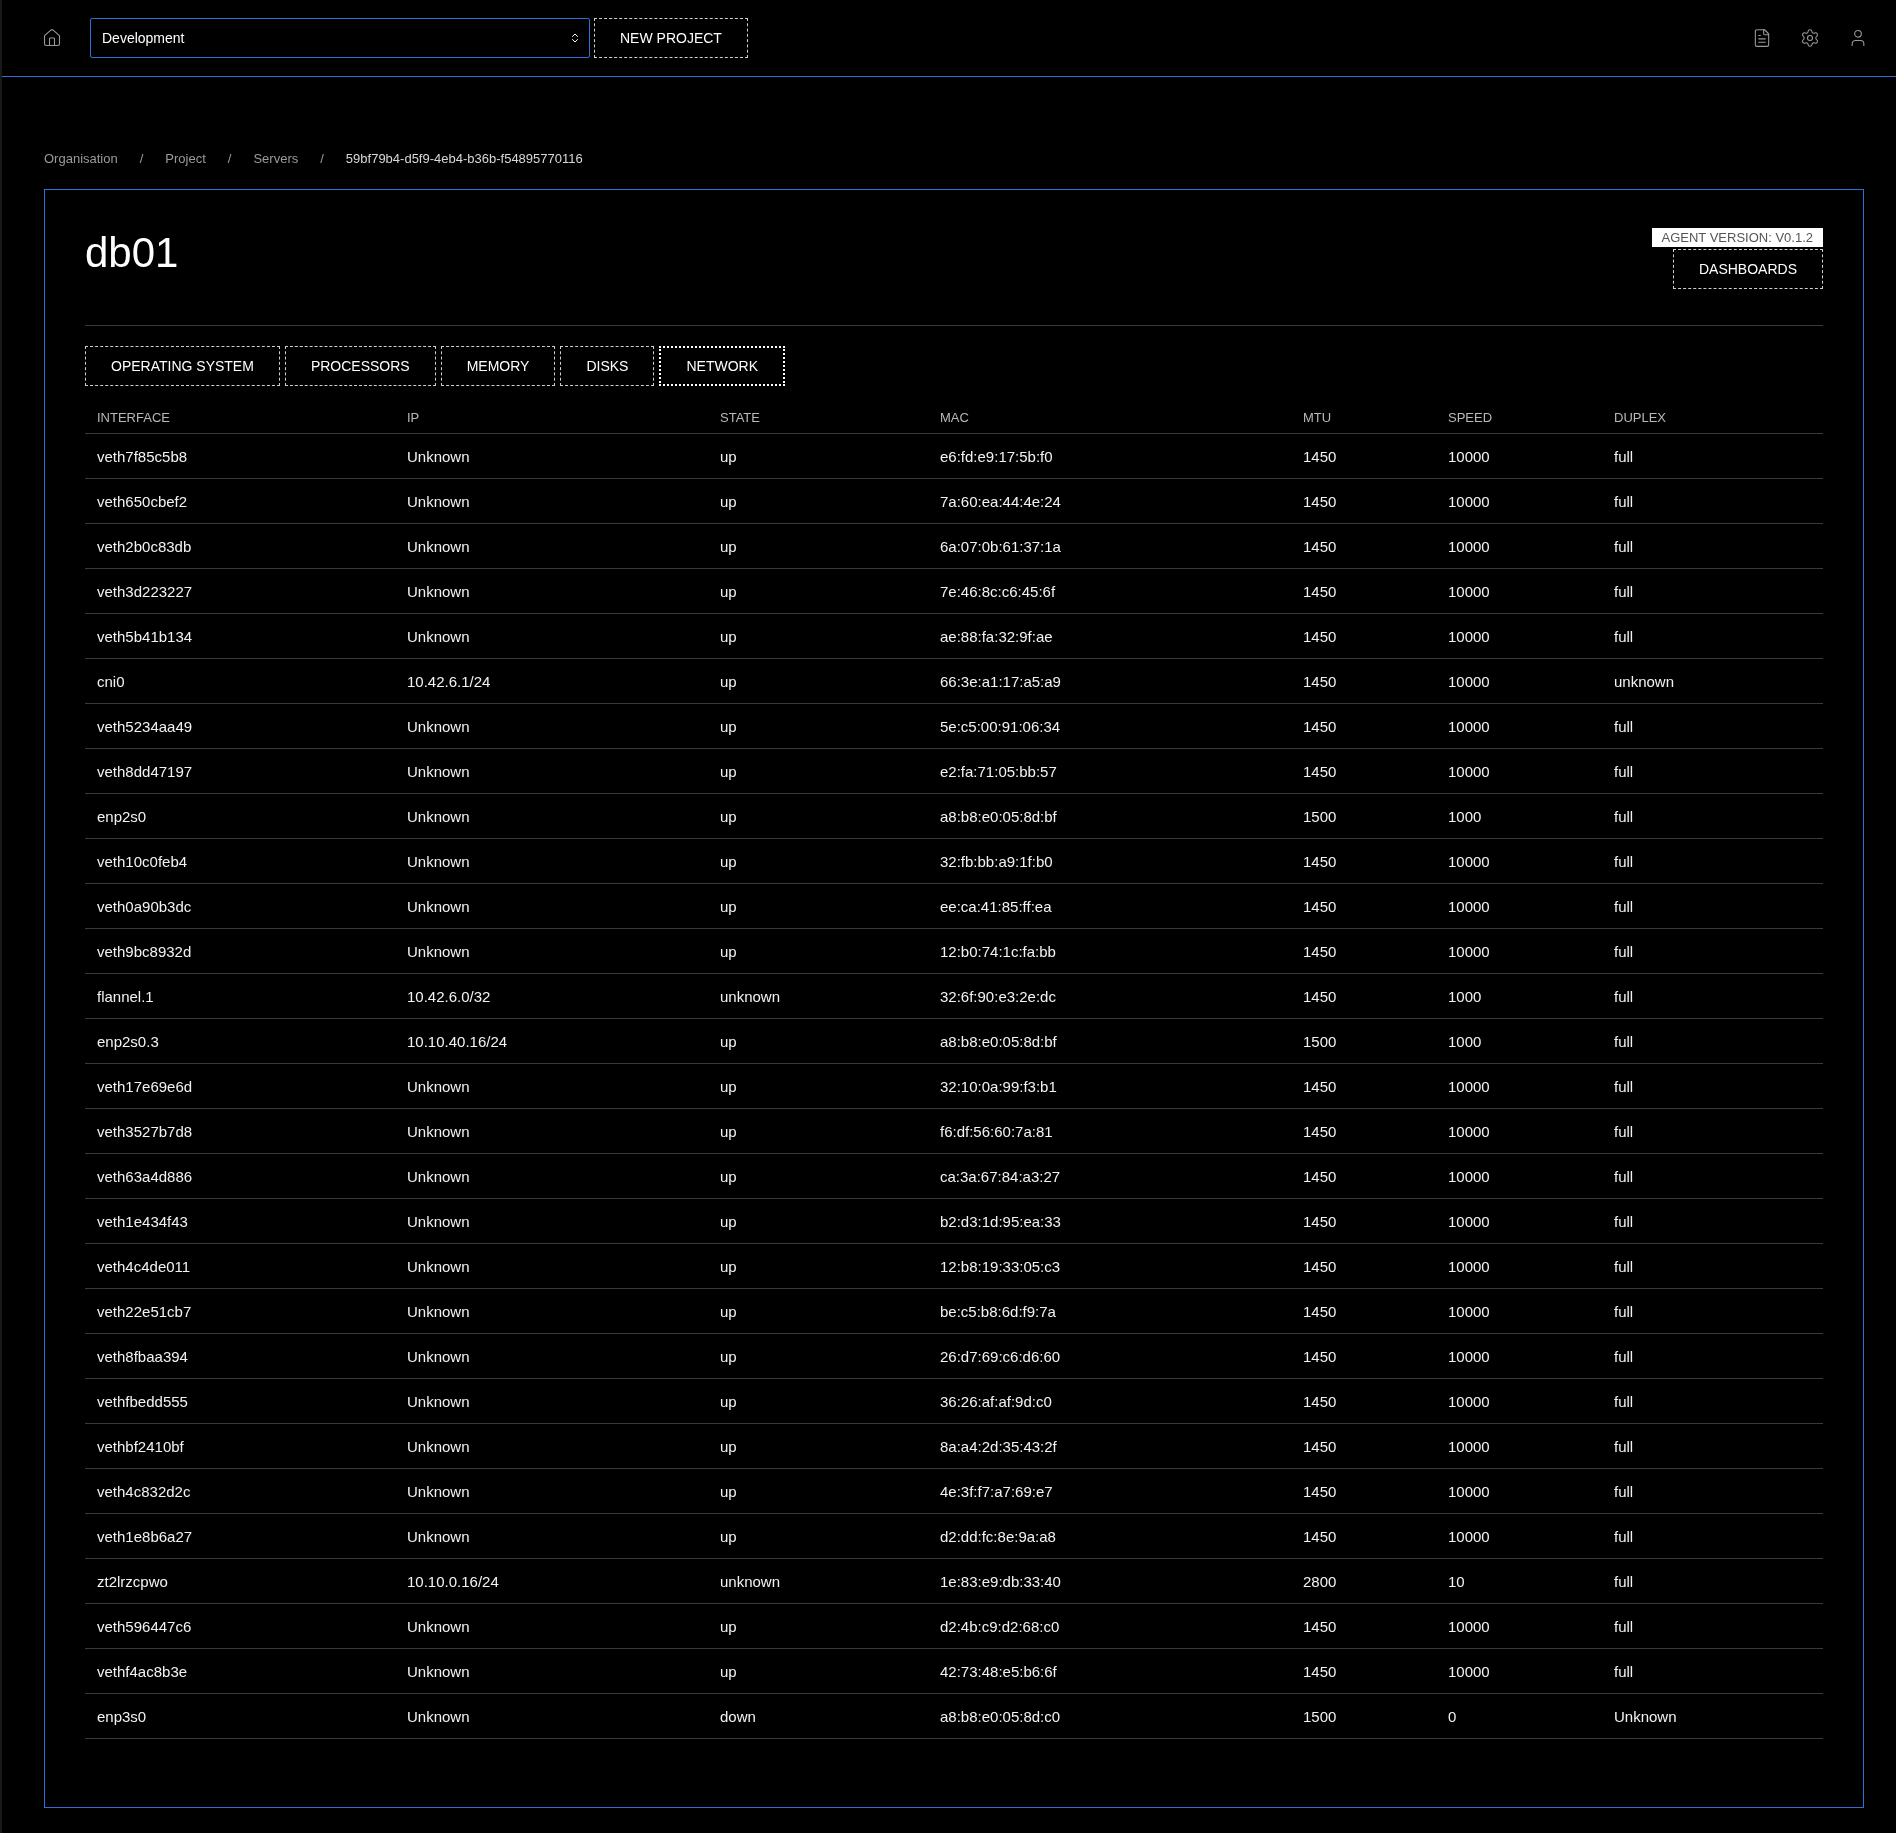 This screenshot has width=1896, height=1833. I want to click on table-cell: 10, so click(1519, 1581).